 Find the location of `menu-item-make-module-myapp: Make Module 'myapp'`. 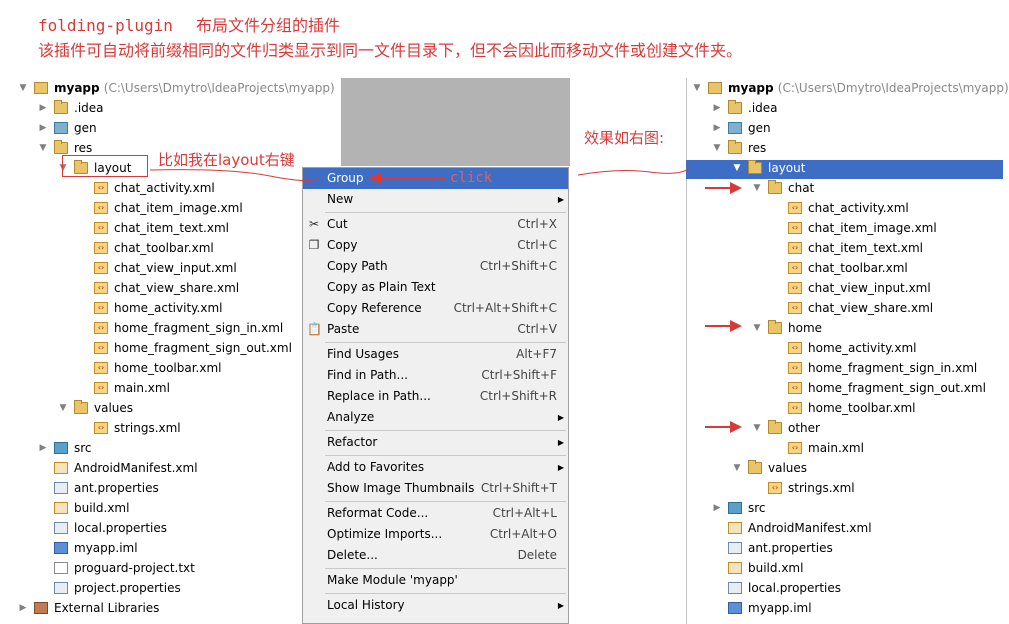

menu-item-make-module-myapp: Make Module 'myapp' is located at coordinates (435, 580).